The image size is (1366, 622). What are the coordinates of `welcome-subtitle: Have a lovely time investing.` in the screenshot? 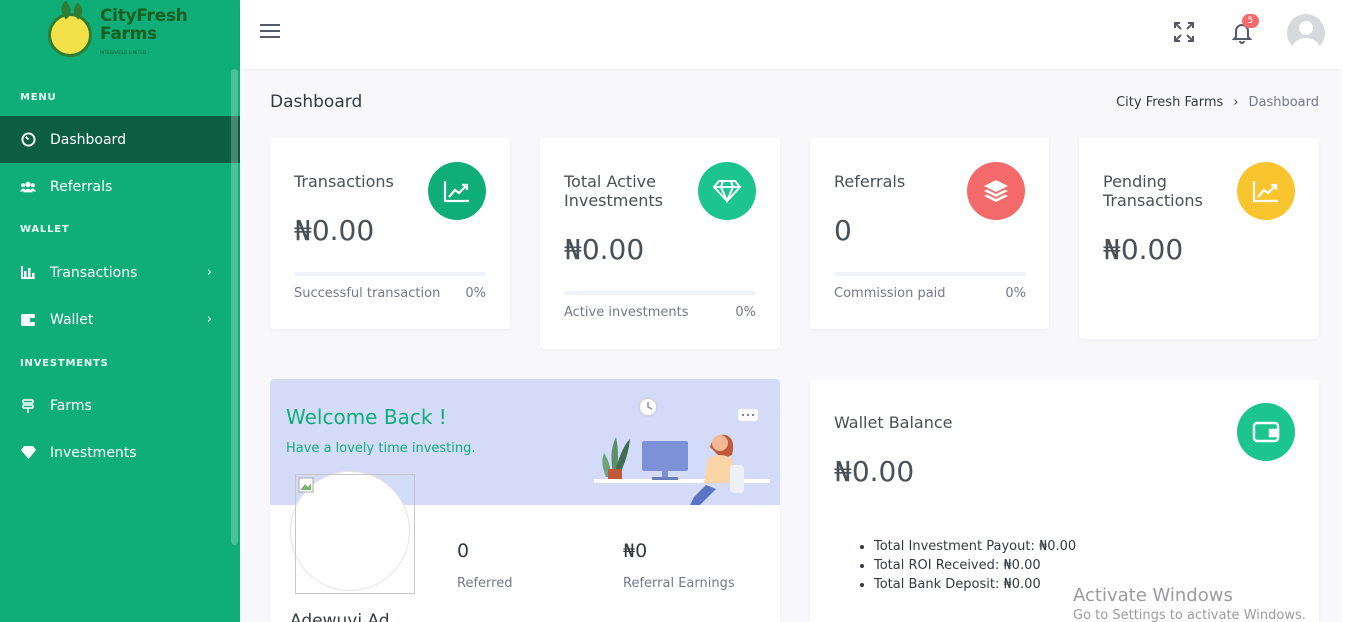 It's located at (381, 448).